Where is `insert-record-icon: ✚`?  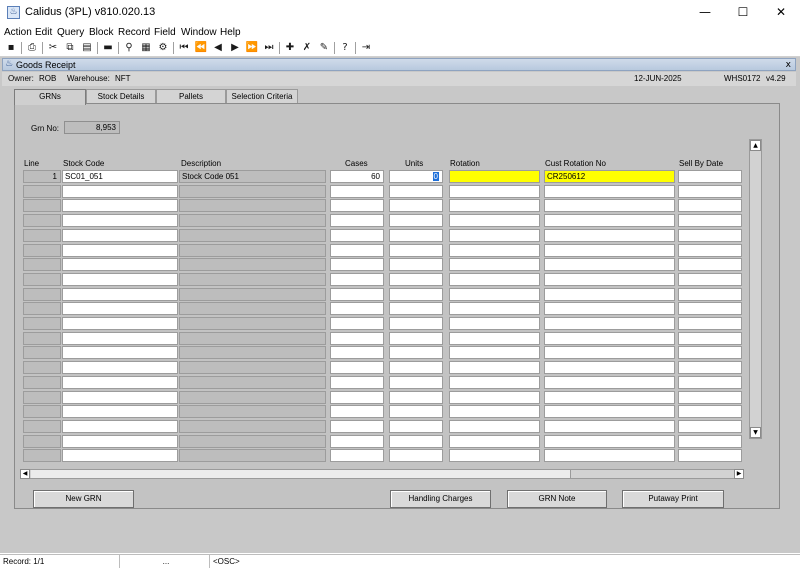
insert-record-icon: ✚ is located at coordinates (290, 48).